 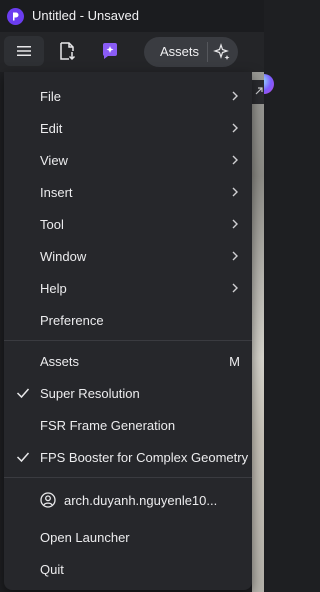 I want to click on expand-icon, so click(x=259, y=91).